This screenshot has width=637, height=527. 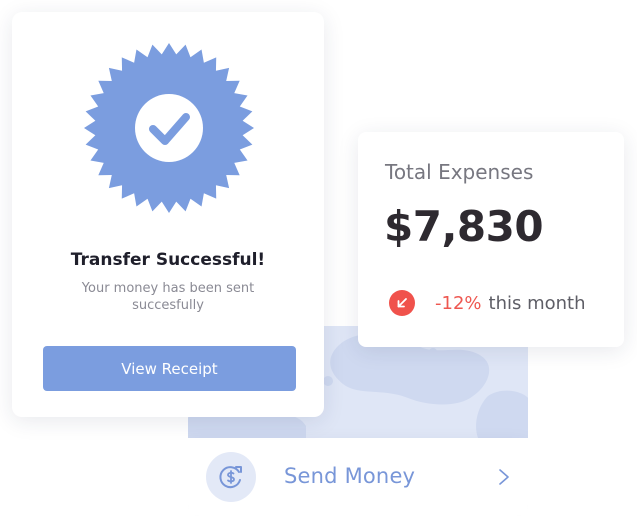 I want to click on chevron-right-icon, so click(x=504, y=477).